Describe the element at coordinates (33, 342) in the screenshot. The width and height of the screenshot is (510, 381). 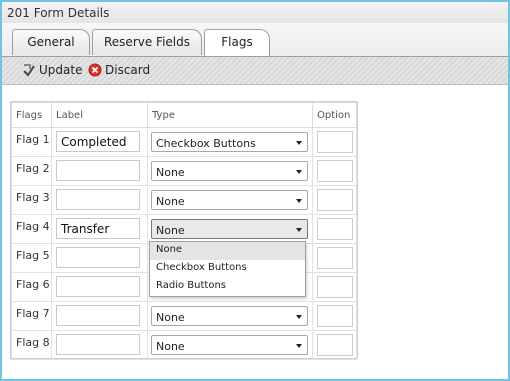
I see `flag-name: Flag 8` at that location.